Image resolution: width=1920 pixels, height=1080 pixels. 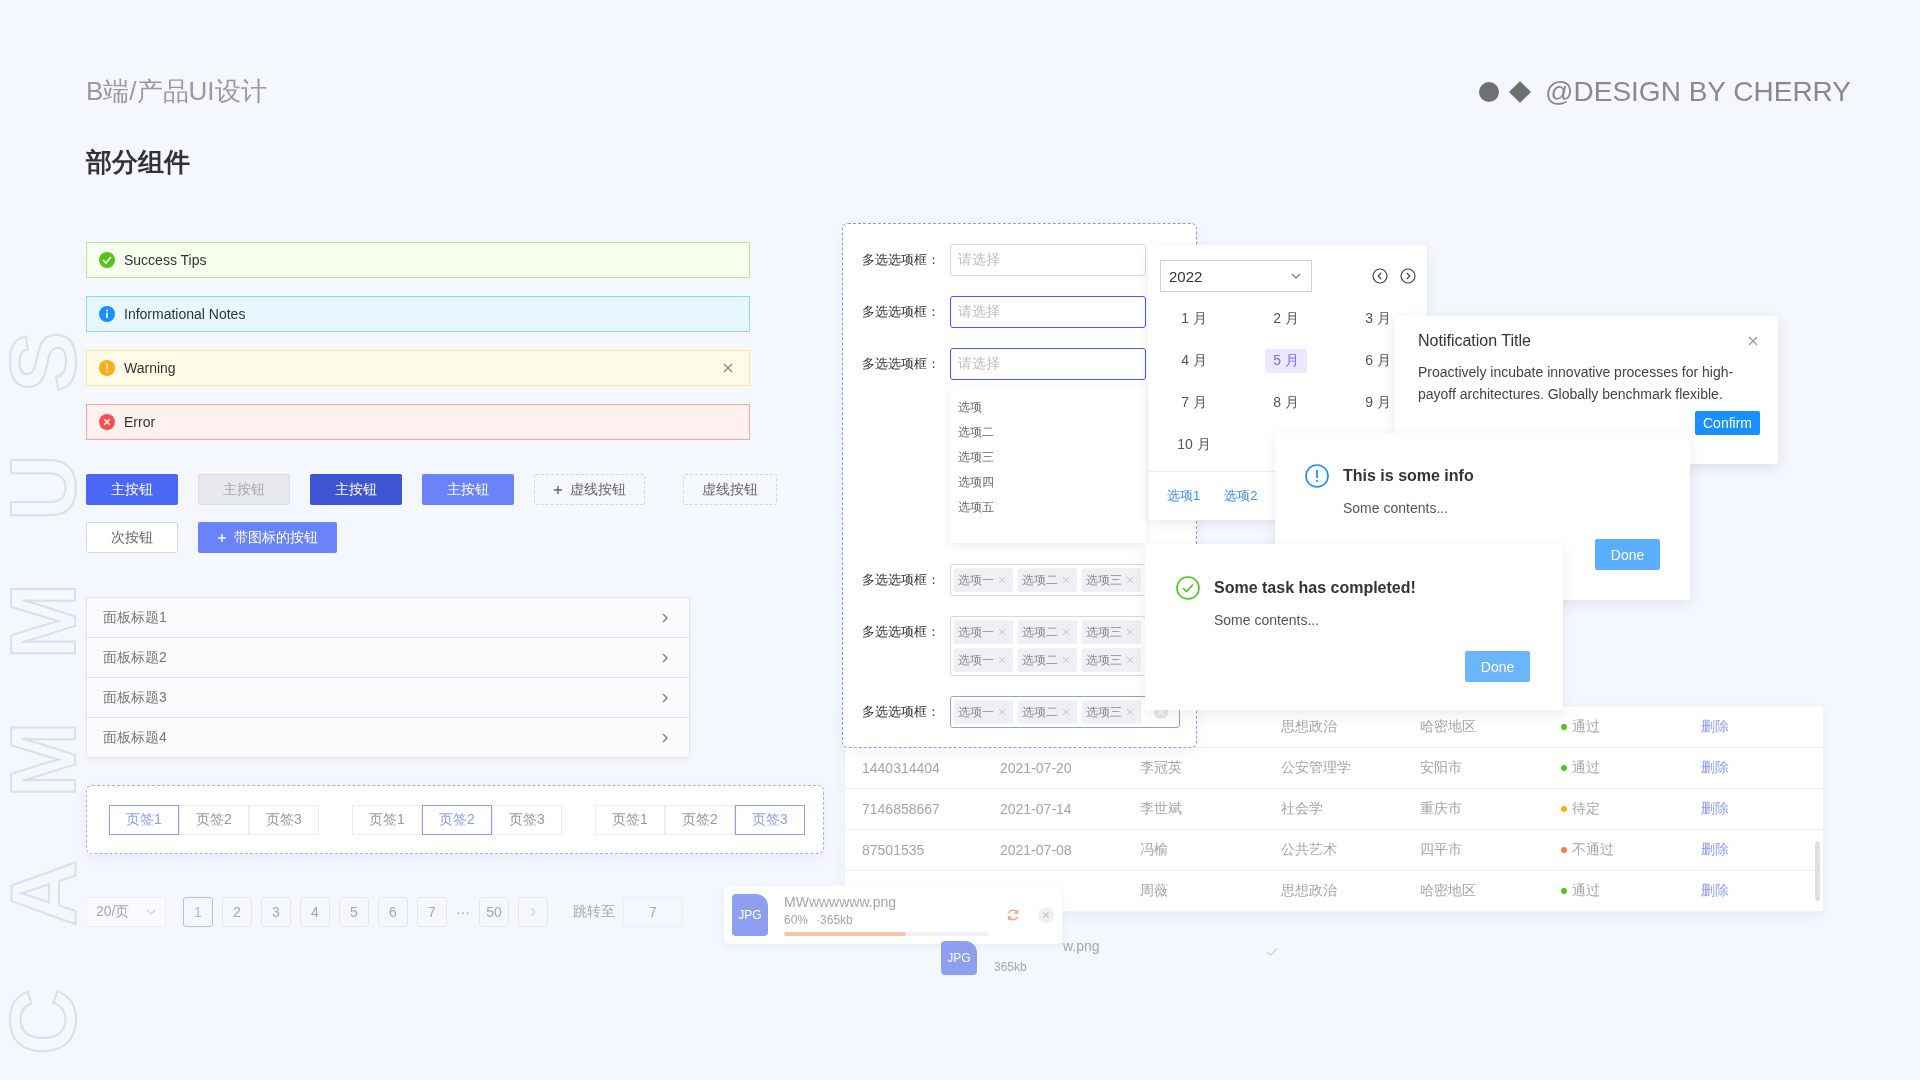 What do you see at coordinates (1378, 319) in the screenshot?
I see `month-cell: 3 月` at bounding box center [1378, 319].